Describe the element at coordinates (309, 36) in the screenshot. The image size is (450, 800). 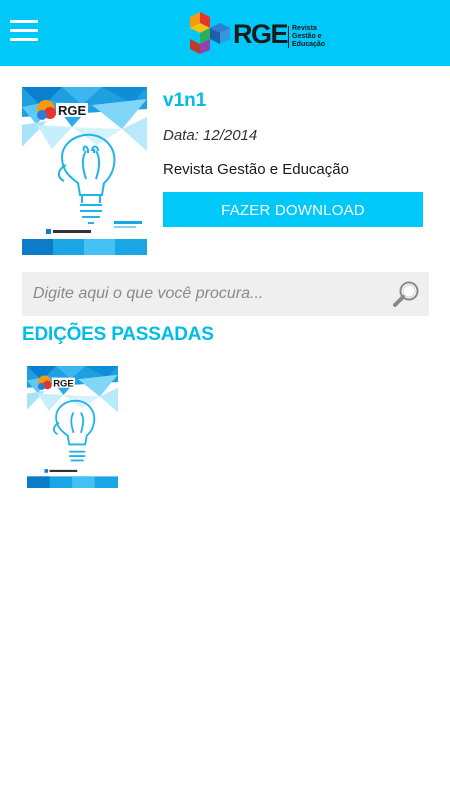
I see `logo-subtitle: Revista Gestão e Educação` at that location.